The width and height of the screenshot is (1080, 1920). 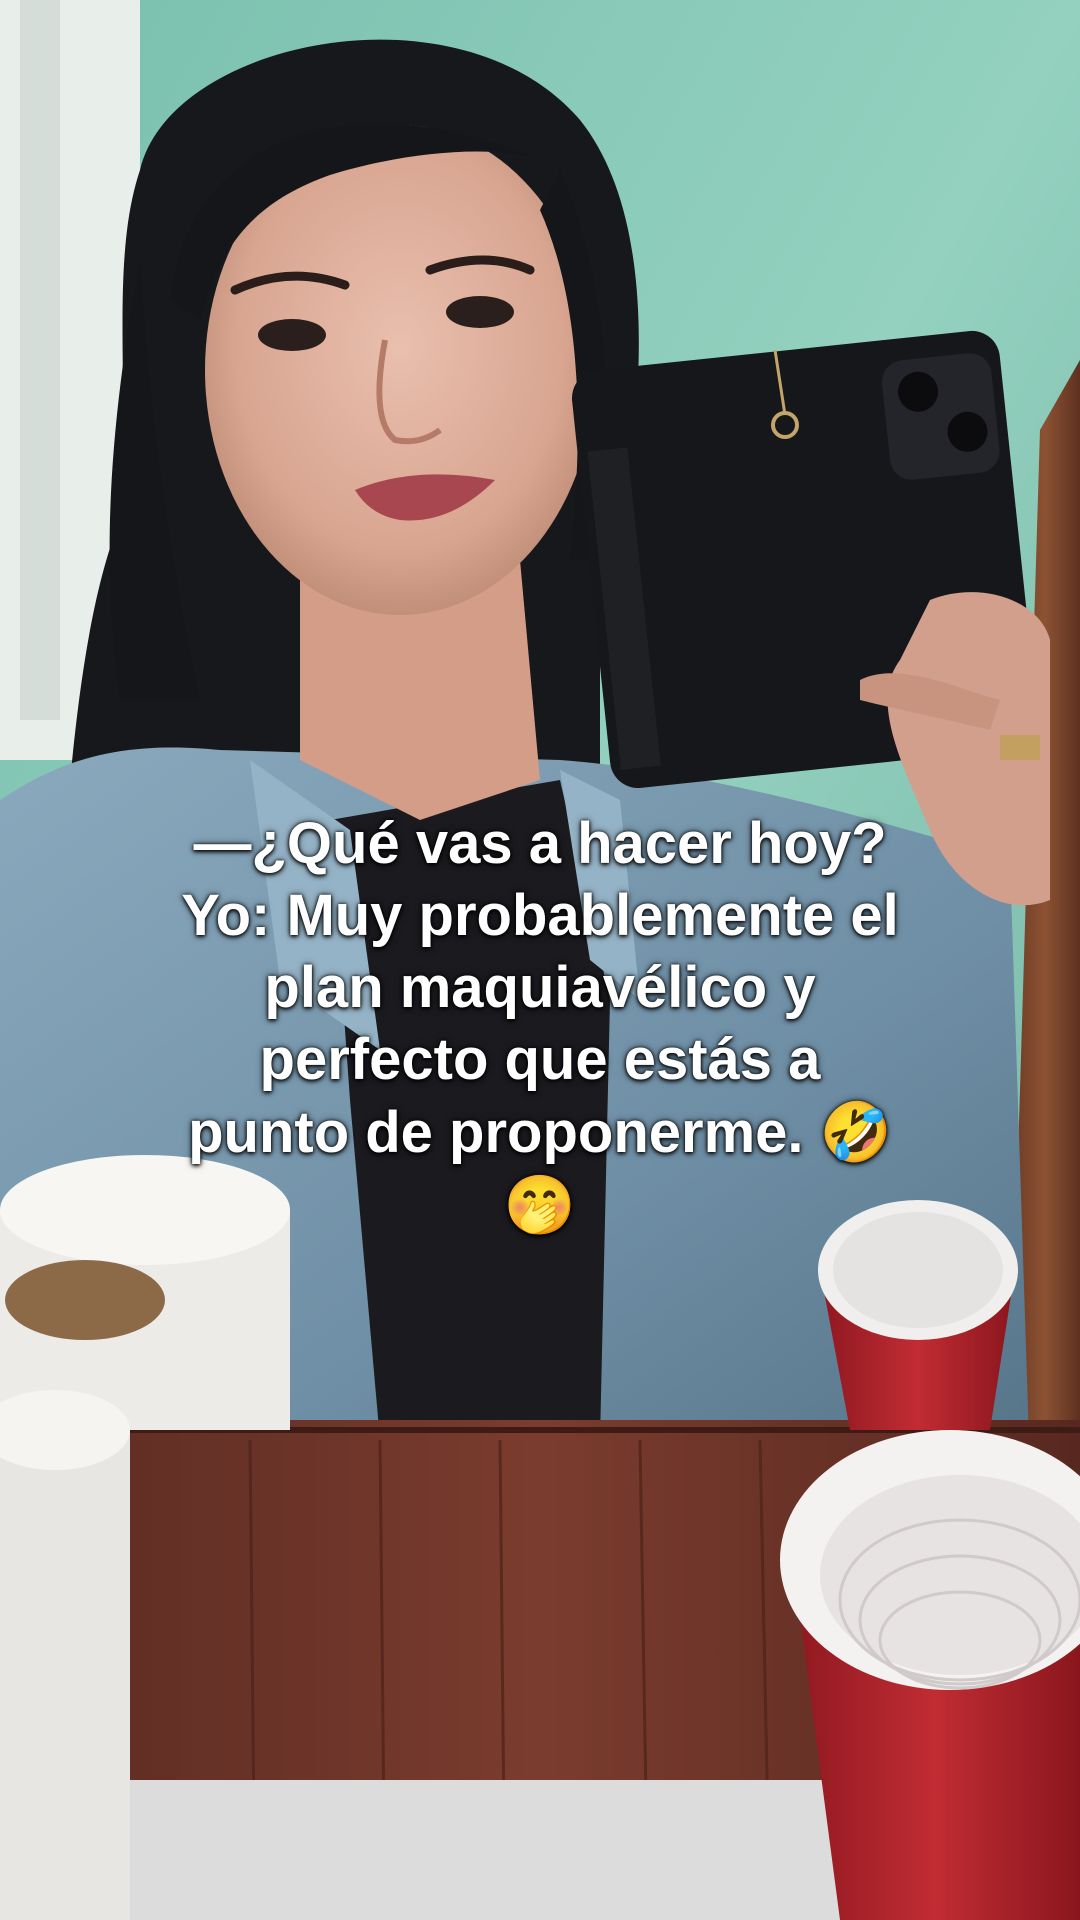 I want to click on caption-line-5: punto de proponerme. 🤣, so click(x=540, y=1132).